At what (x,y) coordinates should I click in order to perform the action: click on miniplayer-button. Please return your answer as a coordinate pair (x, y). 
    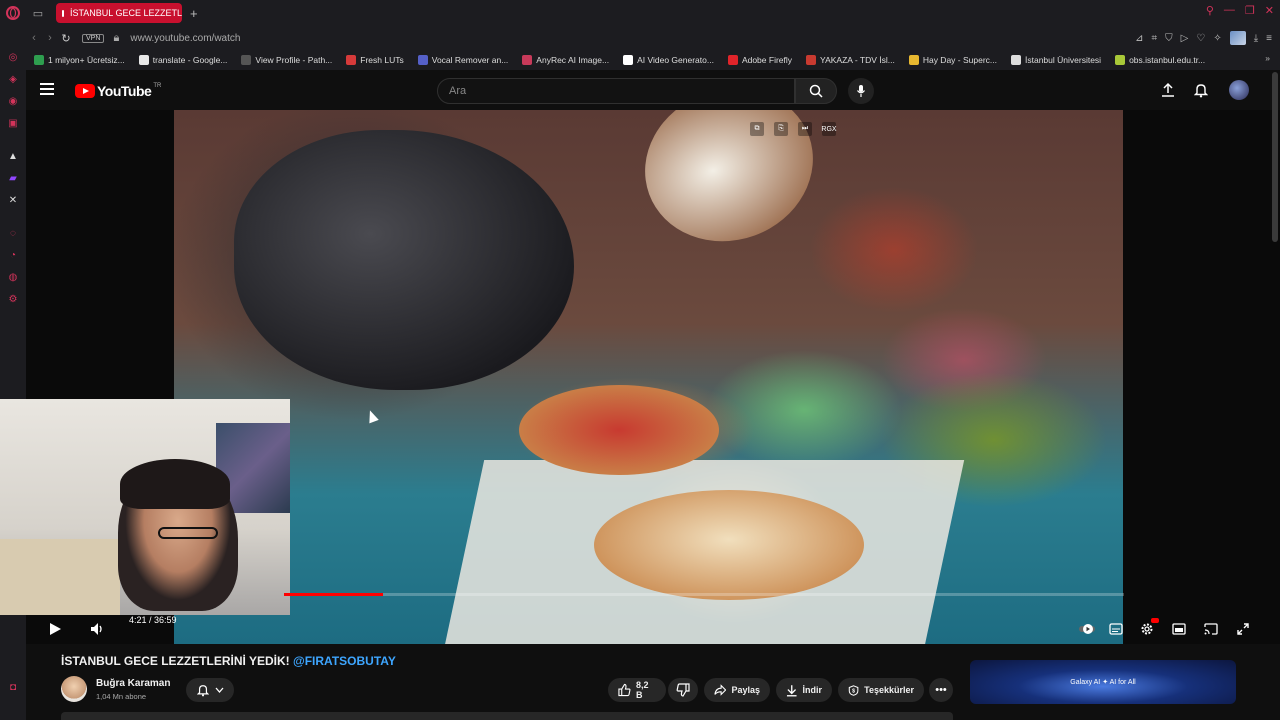
    Looking at the image, I should click on (1179, 629).